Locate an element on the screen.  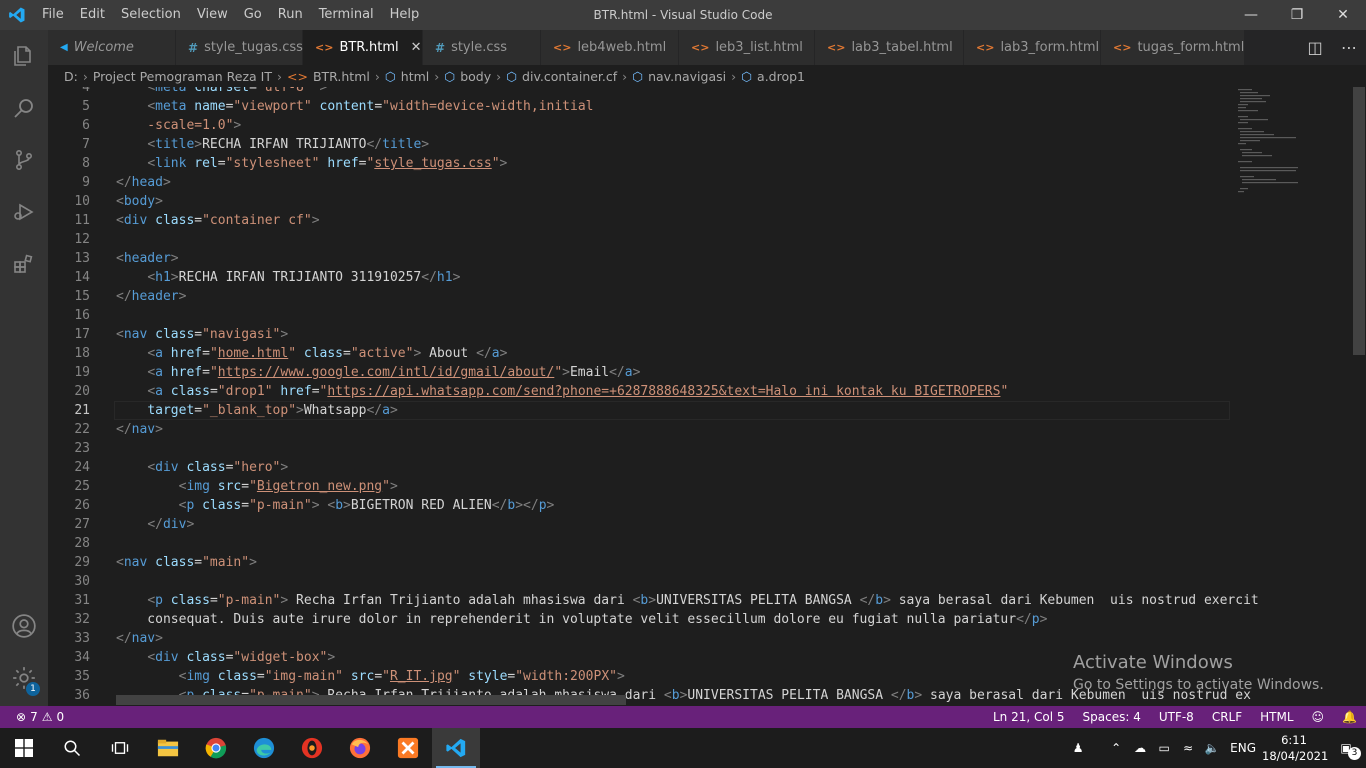
tab-btr-html: <> BTR.html ✕ is located at coordinates (363, 47).